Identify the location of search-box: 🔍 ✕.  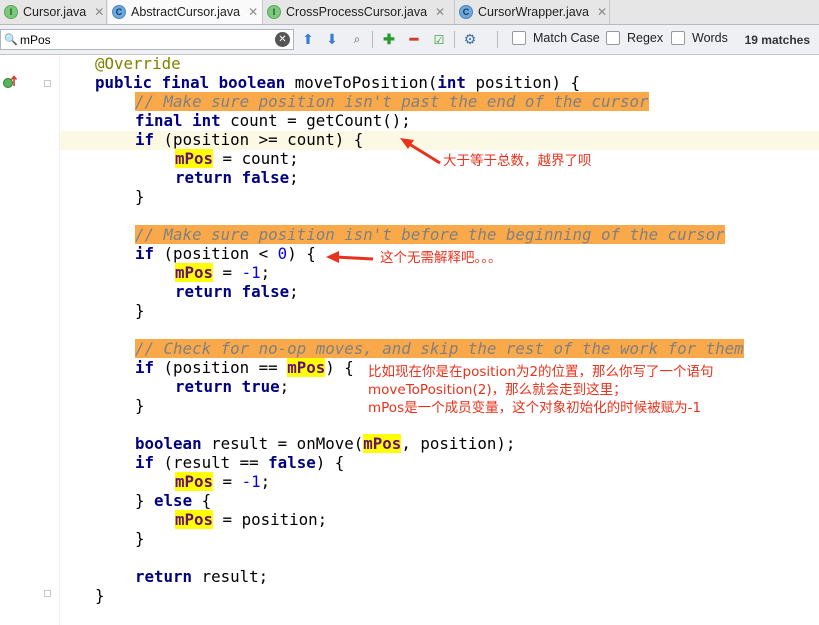
(147, 39).